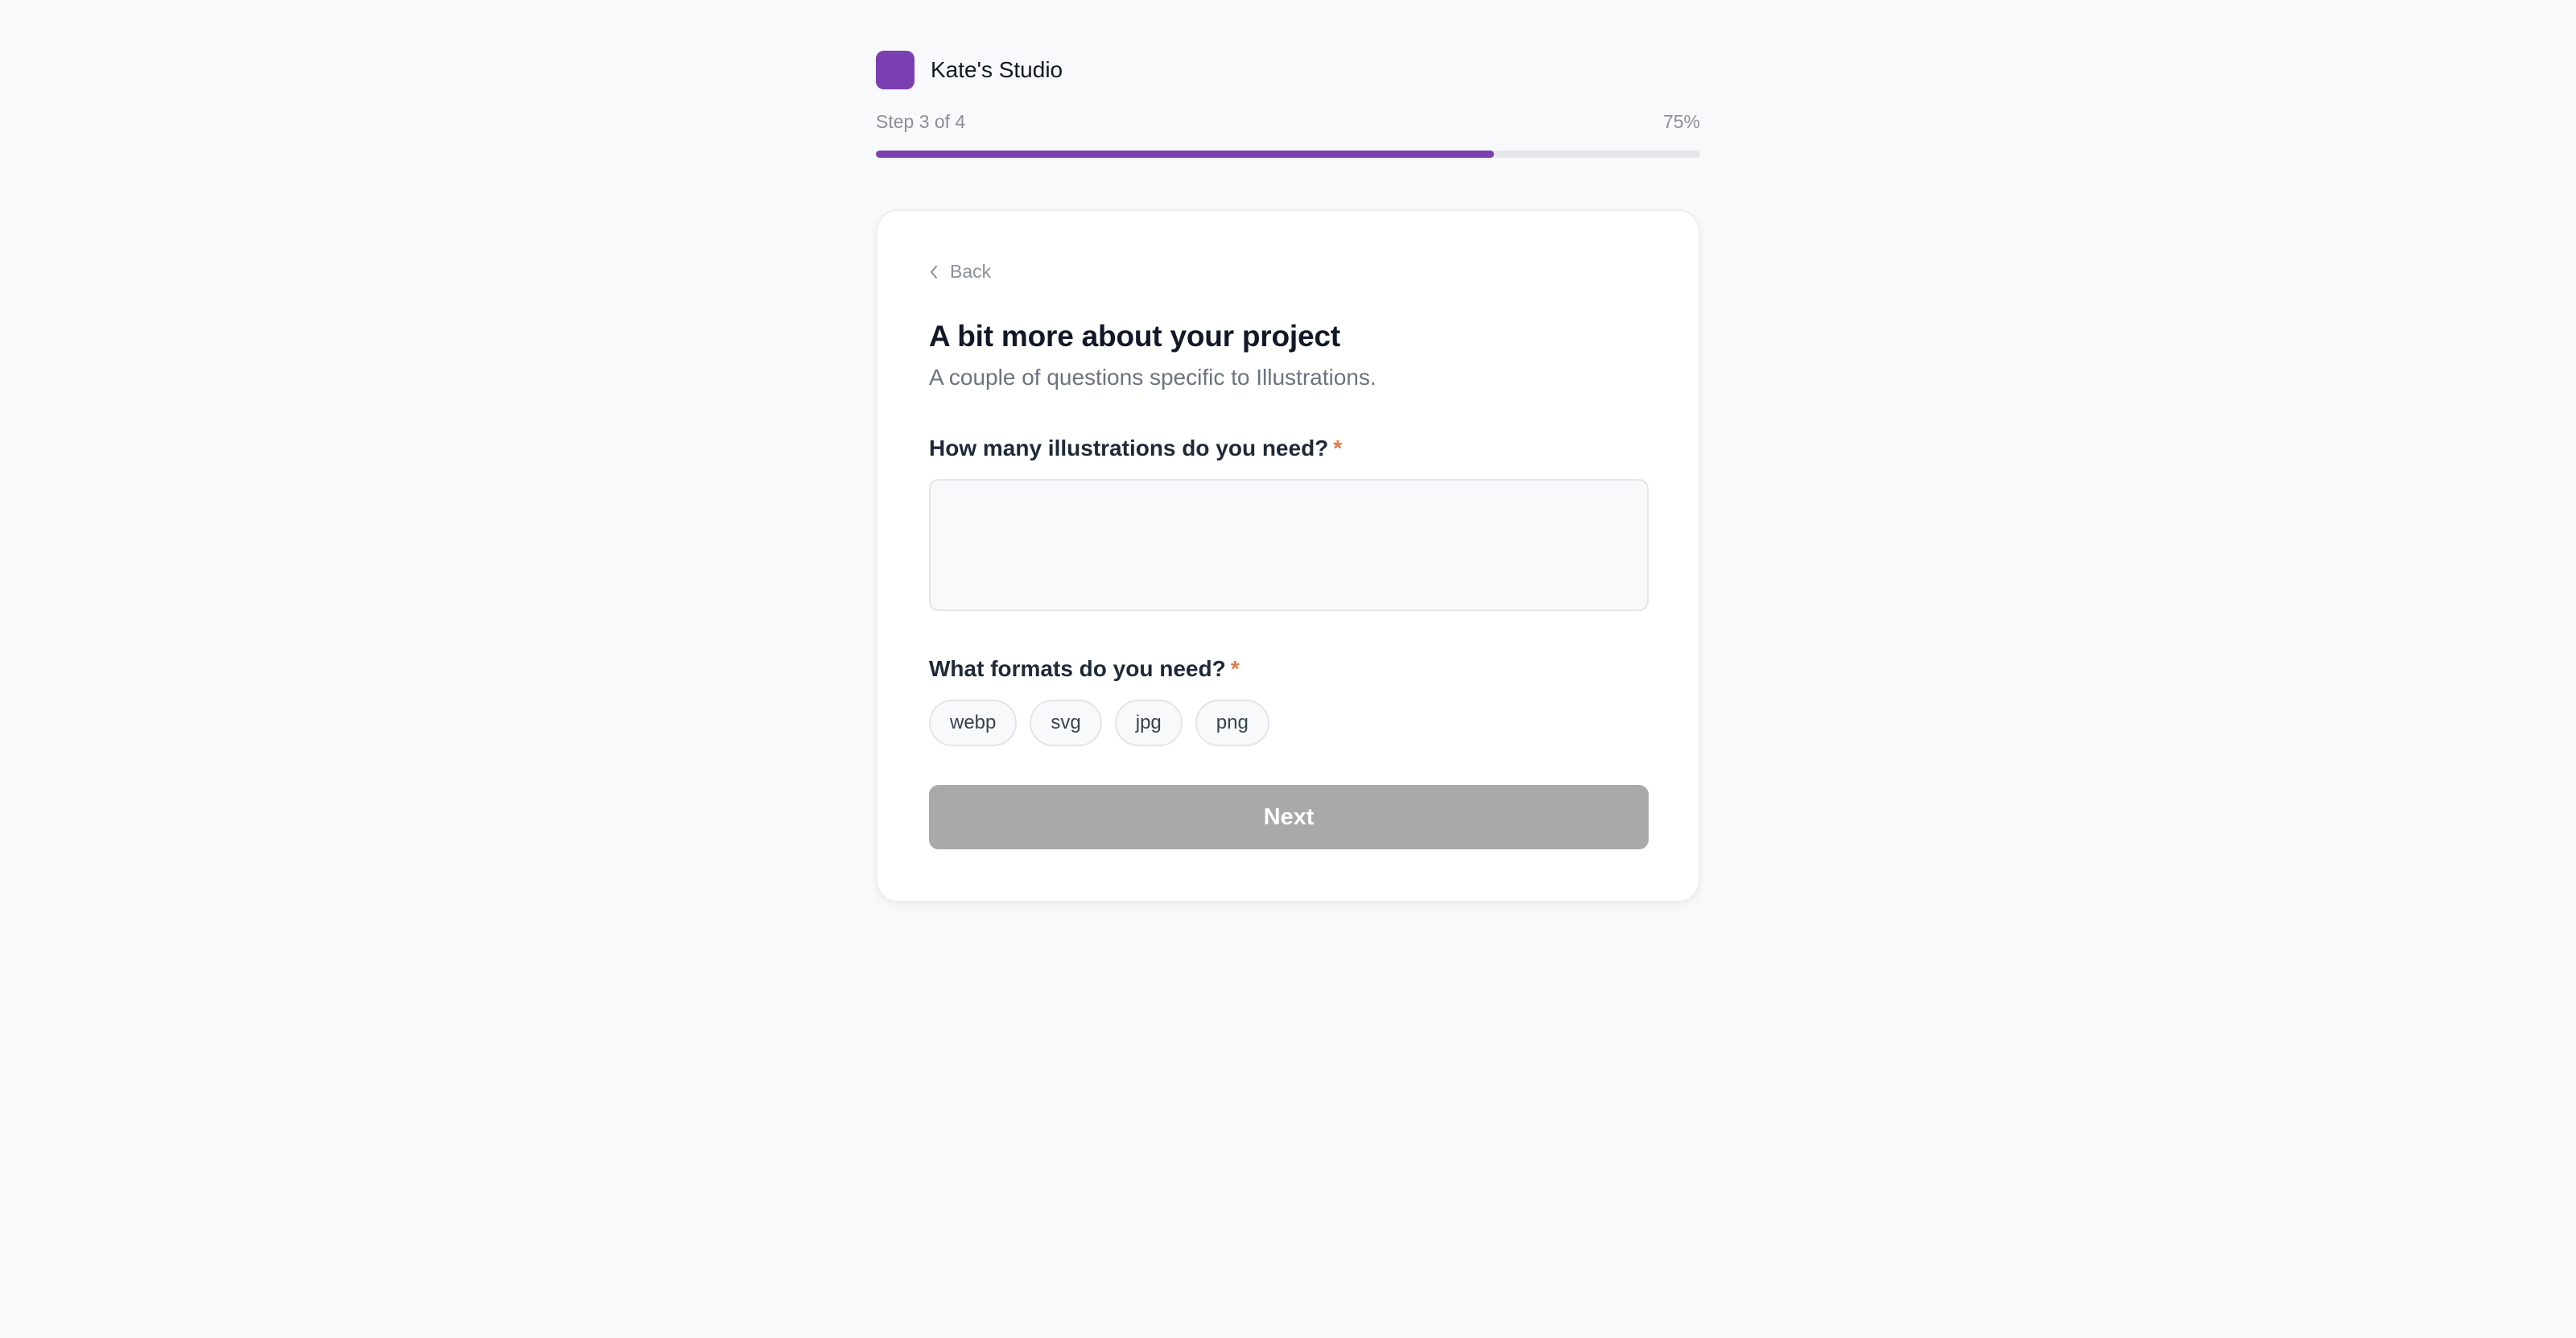 The height and width of the screenshot is (1338, 2576). I want to click on page-title: A bit more about your project, so click(1134, 336).